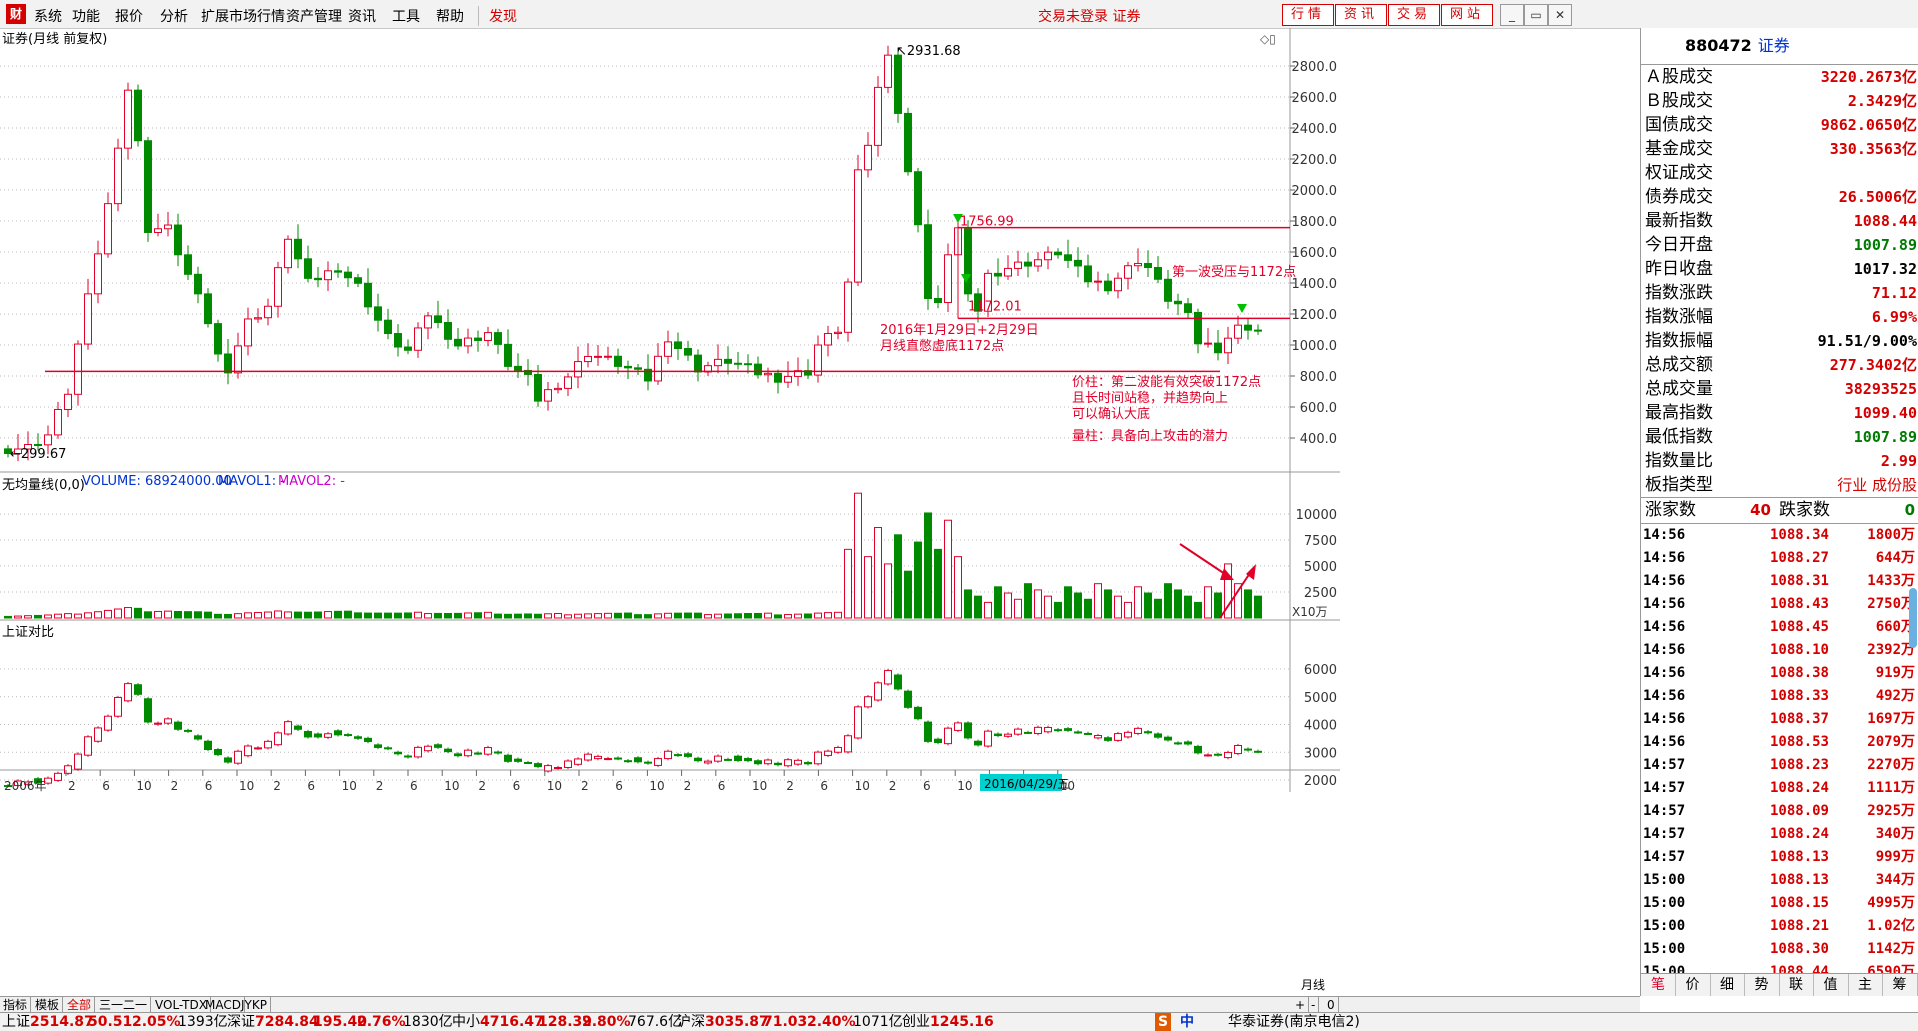 Image resolution: width=1918 pixels, height=1031 pixels. What do you see at coordinates (406, 16) in the screenshot?
I see `menu-tools: 工具` at bounding box center [406, 16].